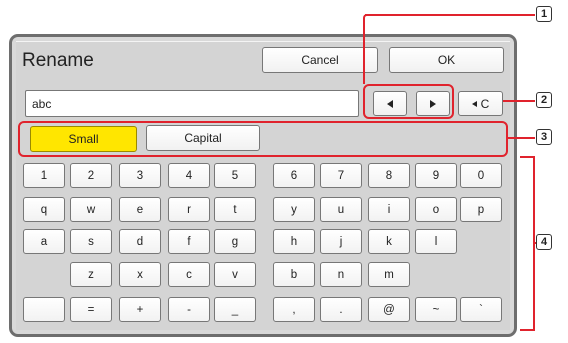 Image resolution: width=568 pixels, height=343 pixels. Describe the element at coordinates (44, 241) in the screenshot. I see `key: a` at that location.